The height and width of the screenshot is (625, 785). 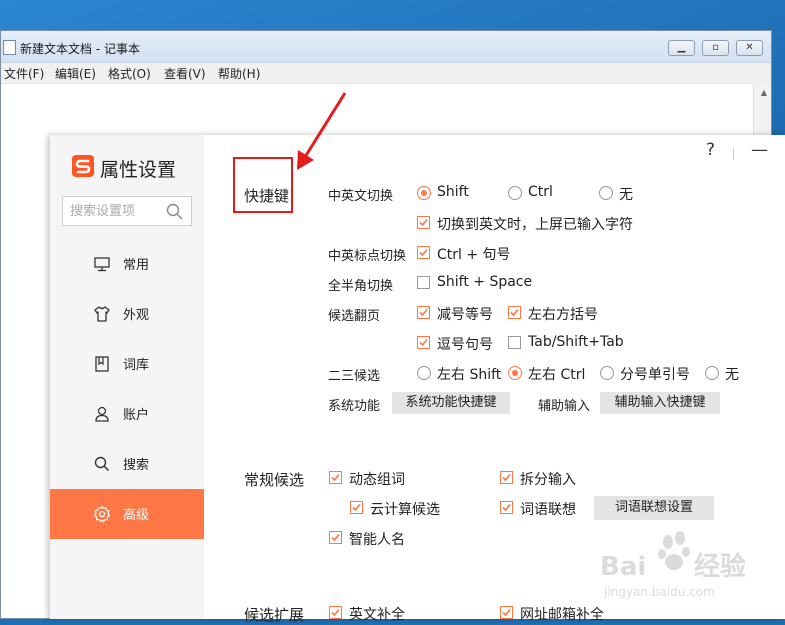 I want to click on checkbox-label: 拆分输入, so click(x=548, y=480).